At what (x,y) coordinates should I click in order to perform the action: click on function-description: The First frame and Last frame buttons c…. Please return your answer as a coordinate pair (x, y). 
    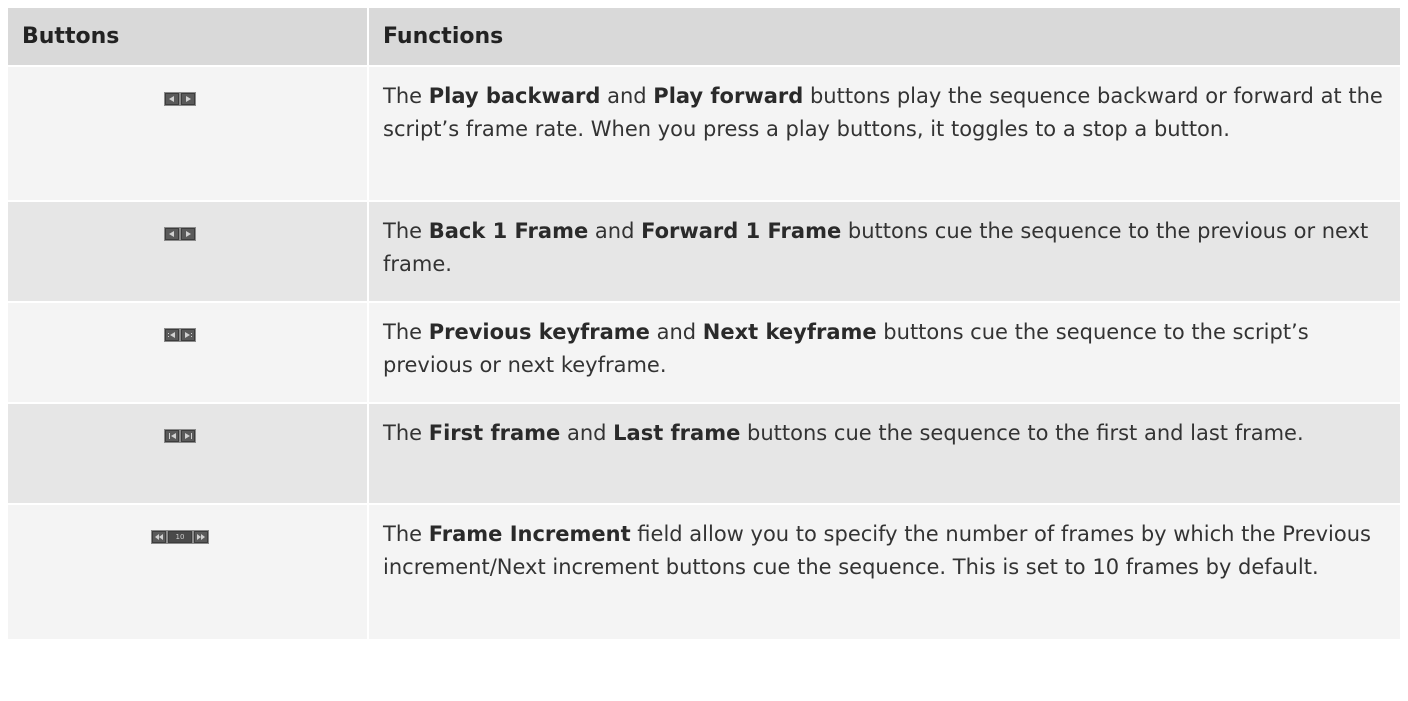
    Looking at the image, I should click on (884, 453).